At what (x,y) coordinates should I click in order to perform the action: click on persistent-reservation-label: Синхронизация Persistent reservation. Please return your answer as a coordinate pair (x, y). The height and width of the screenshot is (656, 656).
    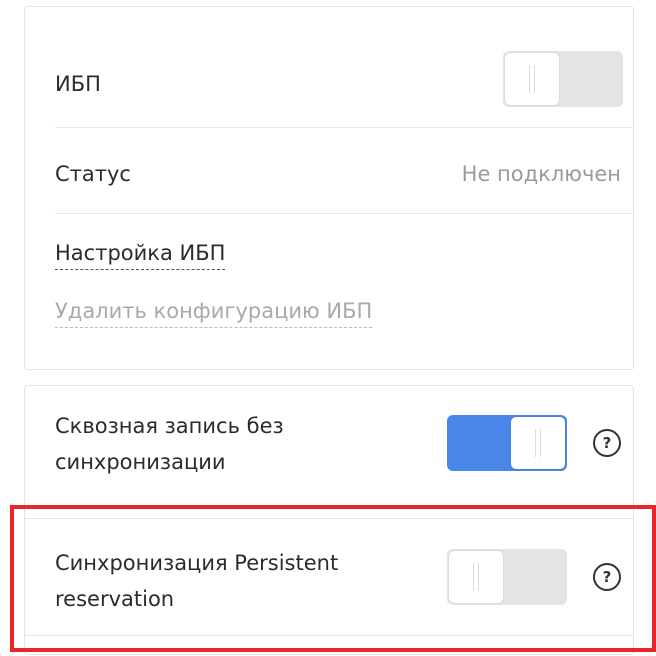
    Looking at the image, I should click on (197, 581).